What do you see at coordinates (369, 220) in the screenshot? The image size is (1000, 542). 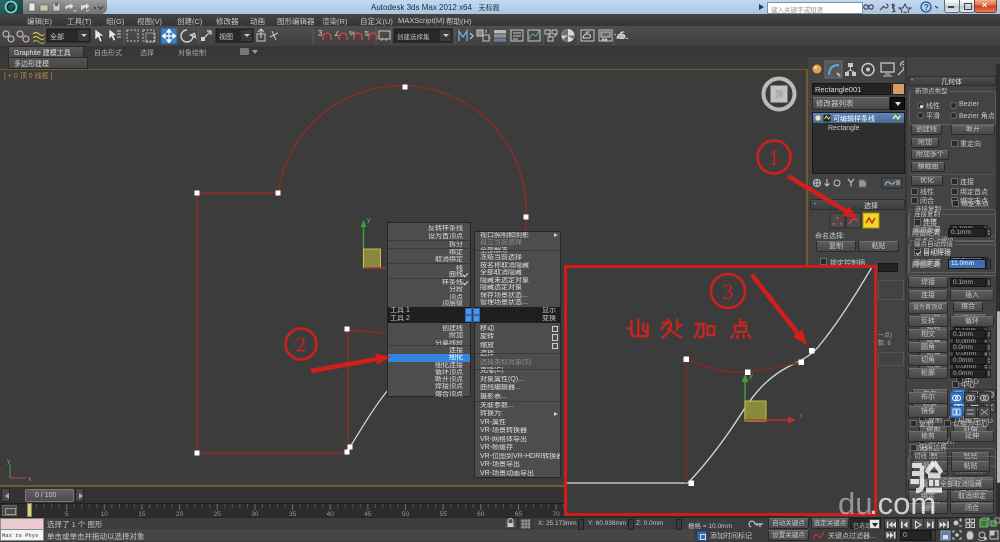 I see `svg-text: y` at bounding box center [369, 220].